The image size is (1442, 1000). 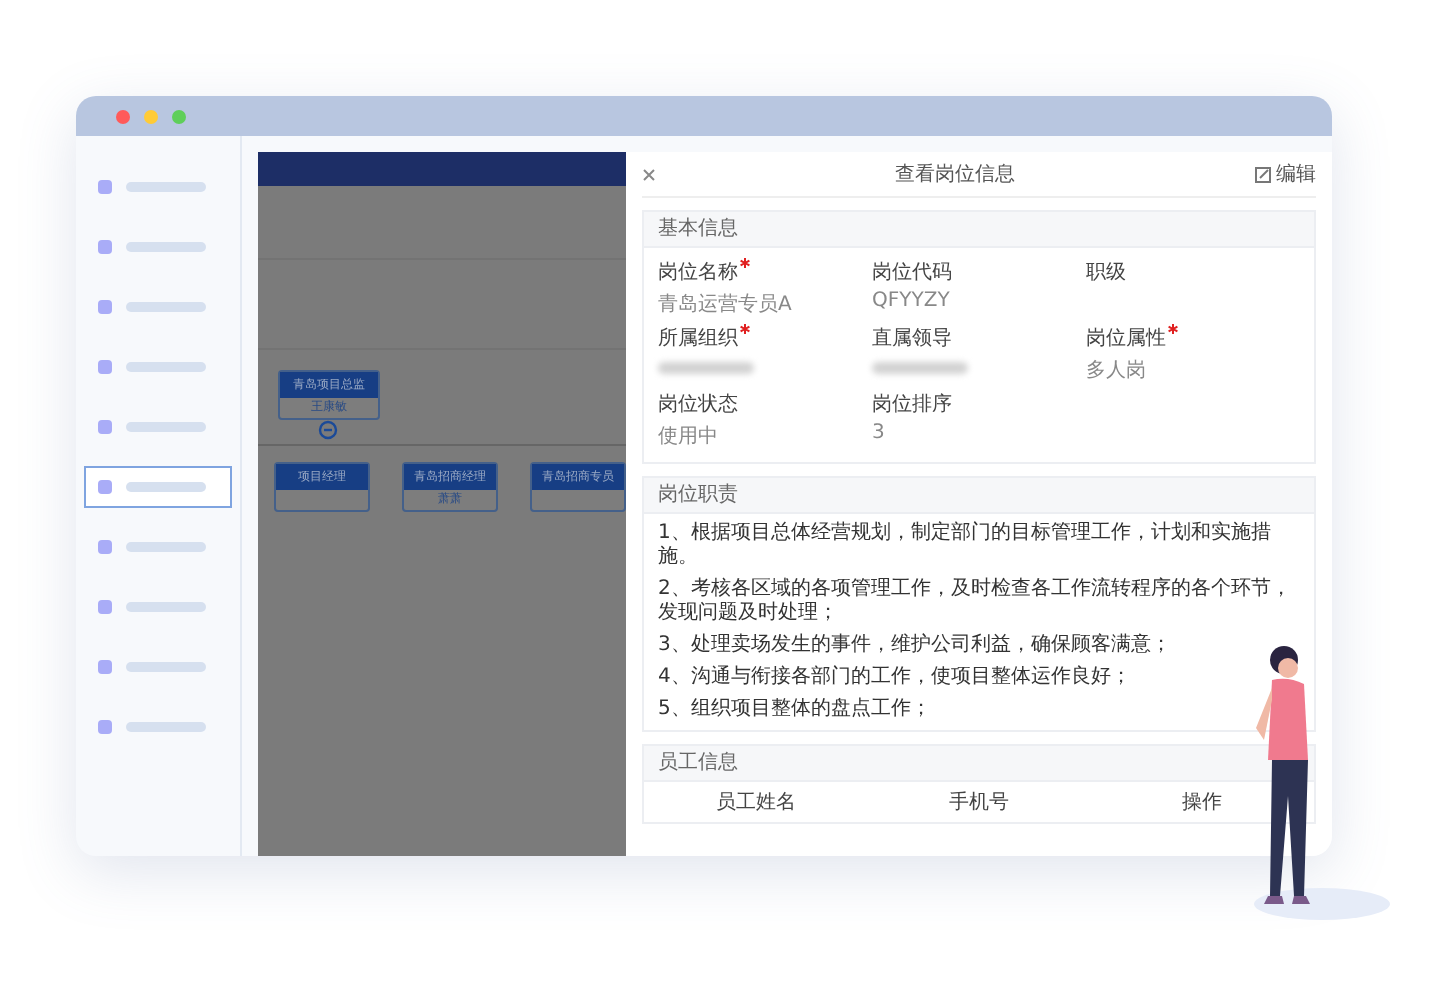 What do you see at coordinates (895, 678) in the screenshot?
I see `duty-text: 4、沟通与衔接各部门的工作，使项目整体运作良好；` at bounding box center [895, 678].